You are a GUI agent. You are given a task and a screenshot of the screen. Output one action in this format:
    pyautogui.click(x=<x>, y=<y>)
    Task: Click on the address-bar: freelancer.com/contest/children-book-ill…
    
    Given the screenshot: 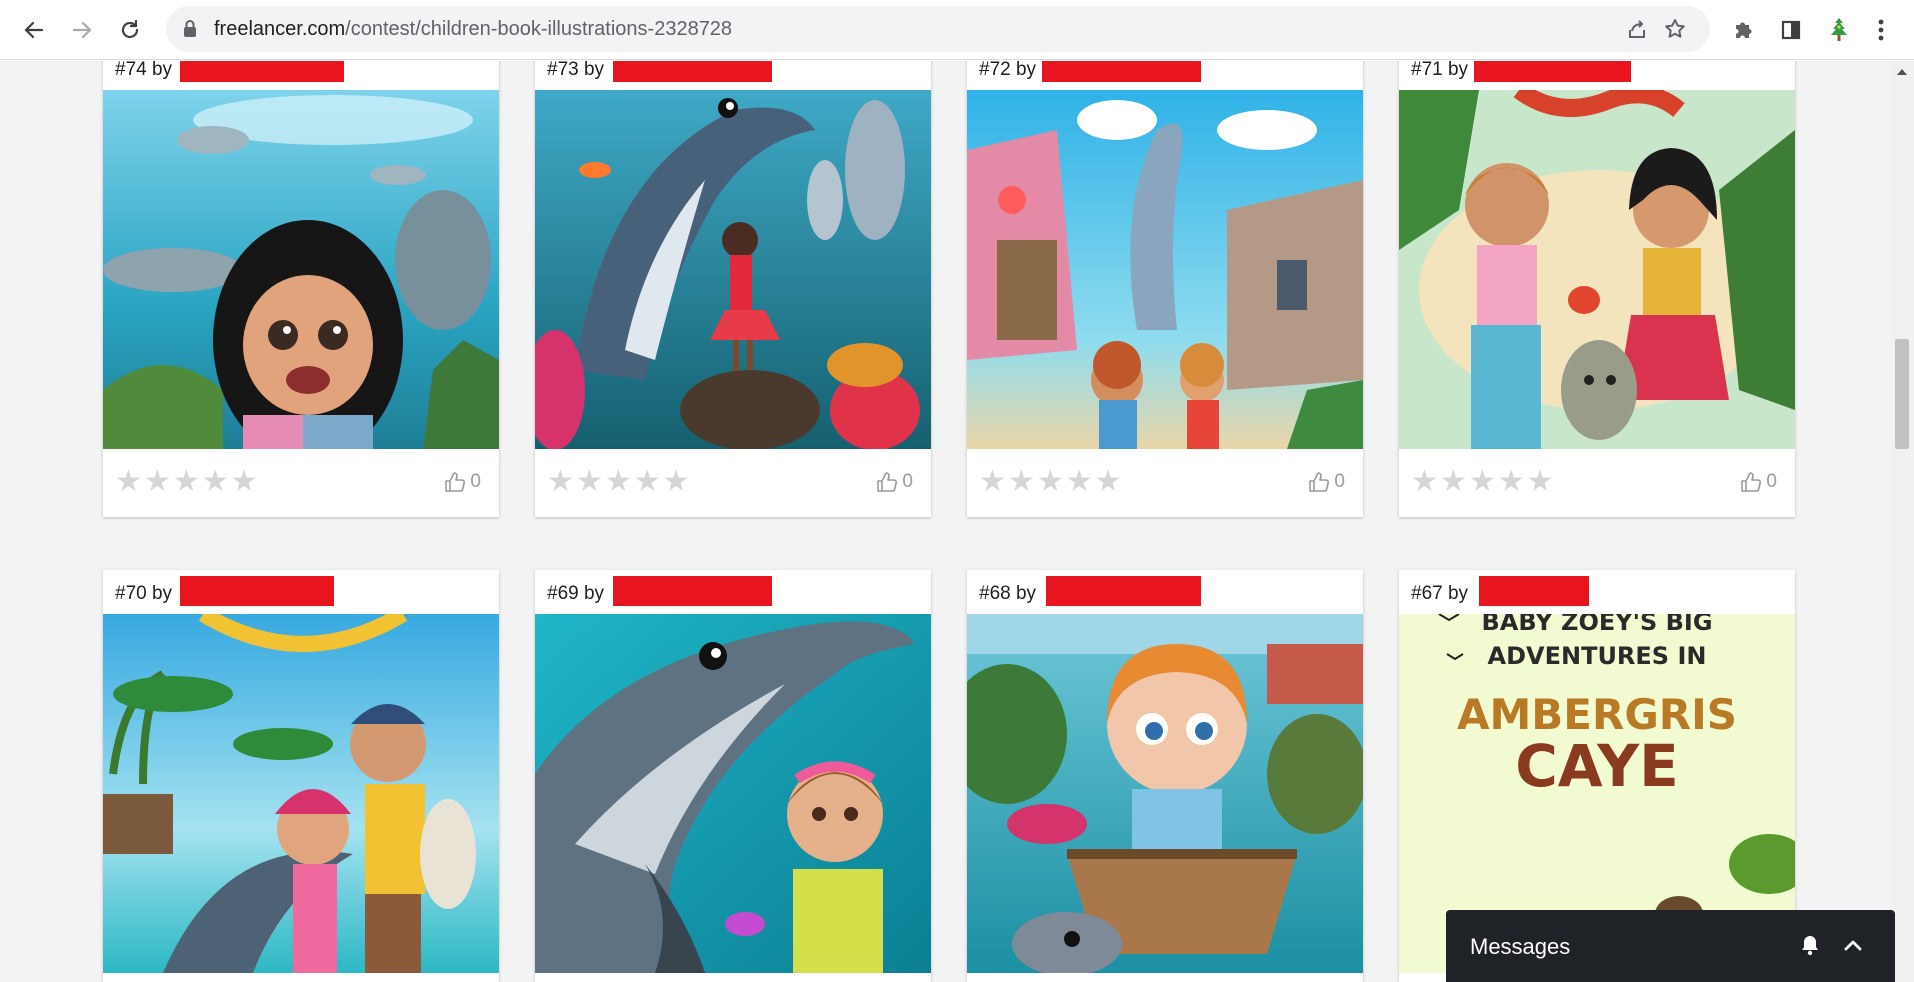 What is the action you would take?
    pyautogui.click(x=938, y=29)
    